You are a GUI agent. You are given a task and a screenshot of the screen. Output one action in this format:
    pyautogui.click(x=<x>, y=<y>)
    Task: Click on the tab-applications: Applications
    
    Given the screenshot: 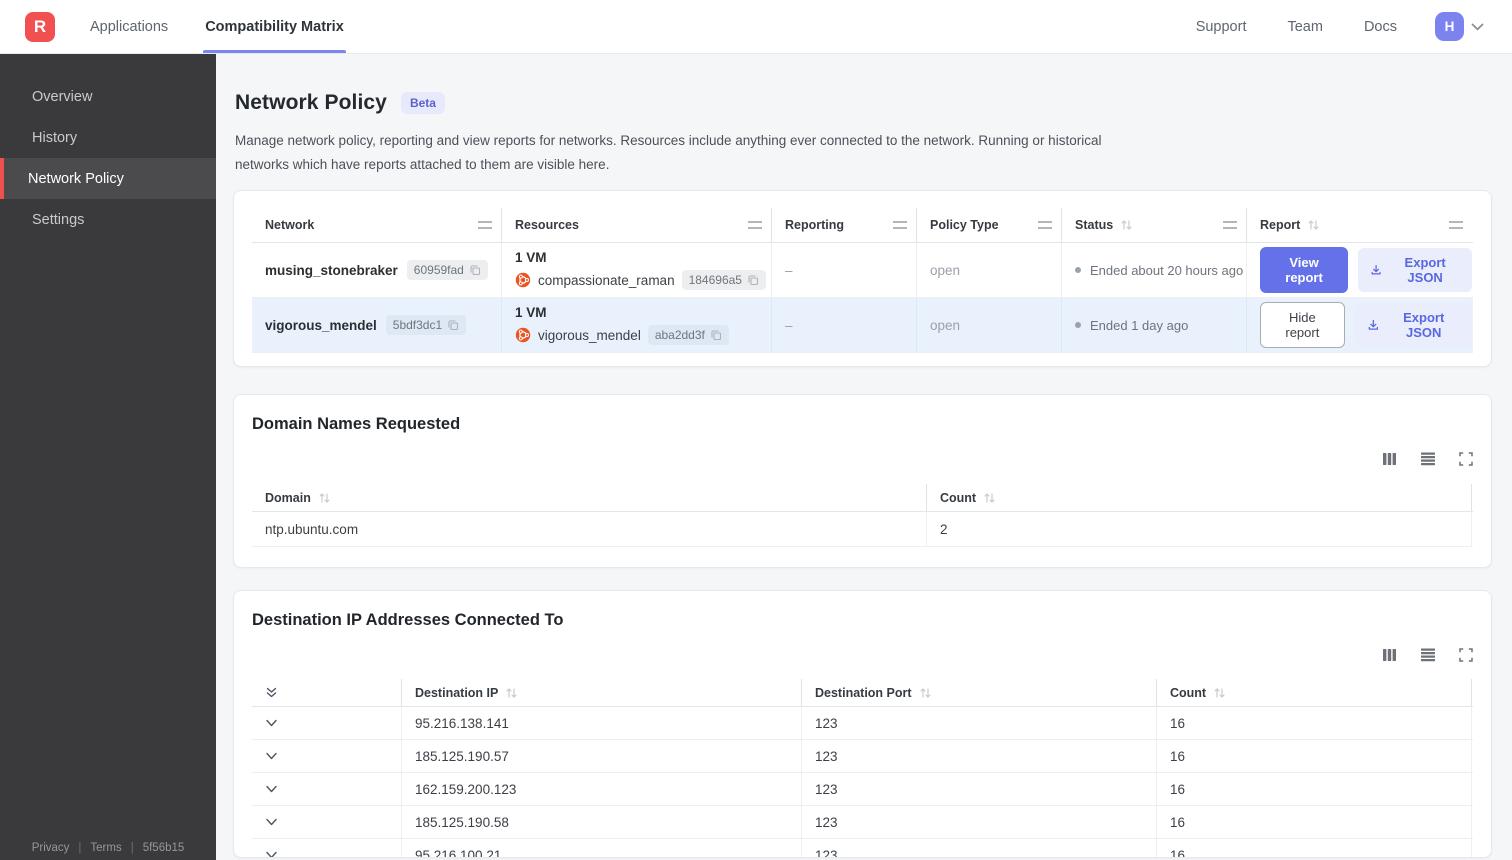 What is the action you would take?
    pyautogui.click(x=129, y=26)
    